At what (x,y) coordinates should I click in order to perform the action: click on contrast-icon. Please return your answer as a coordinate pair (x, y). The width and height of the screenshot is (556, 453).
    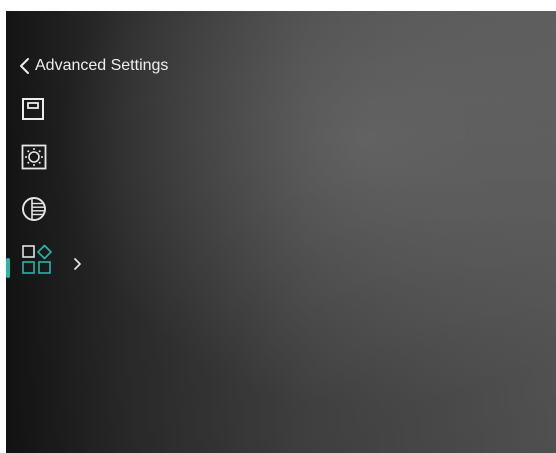
    Looking at the image, I should click on (34, 209).